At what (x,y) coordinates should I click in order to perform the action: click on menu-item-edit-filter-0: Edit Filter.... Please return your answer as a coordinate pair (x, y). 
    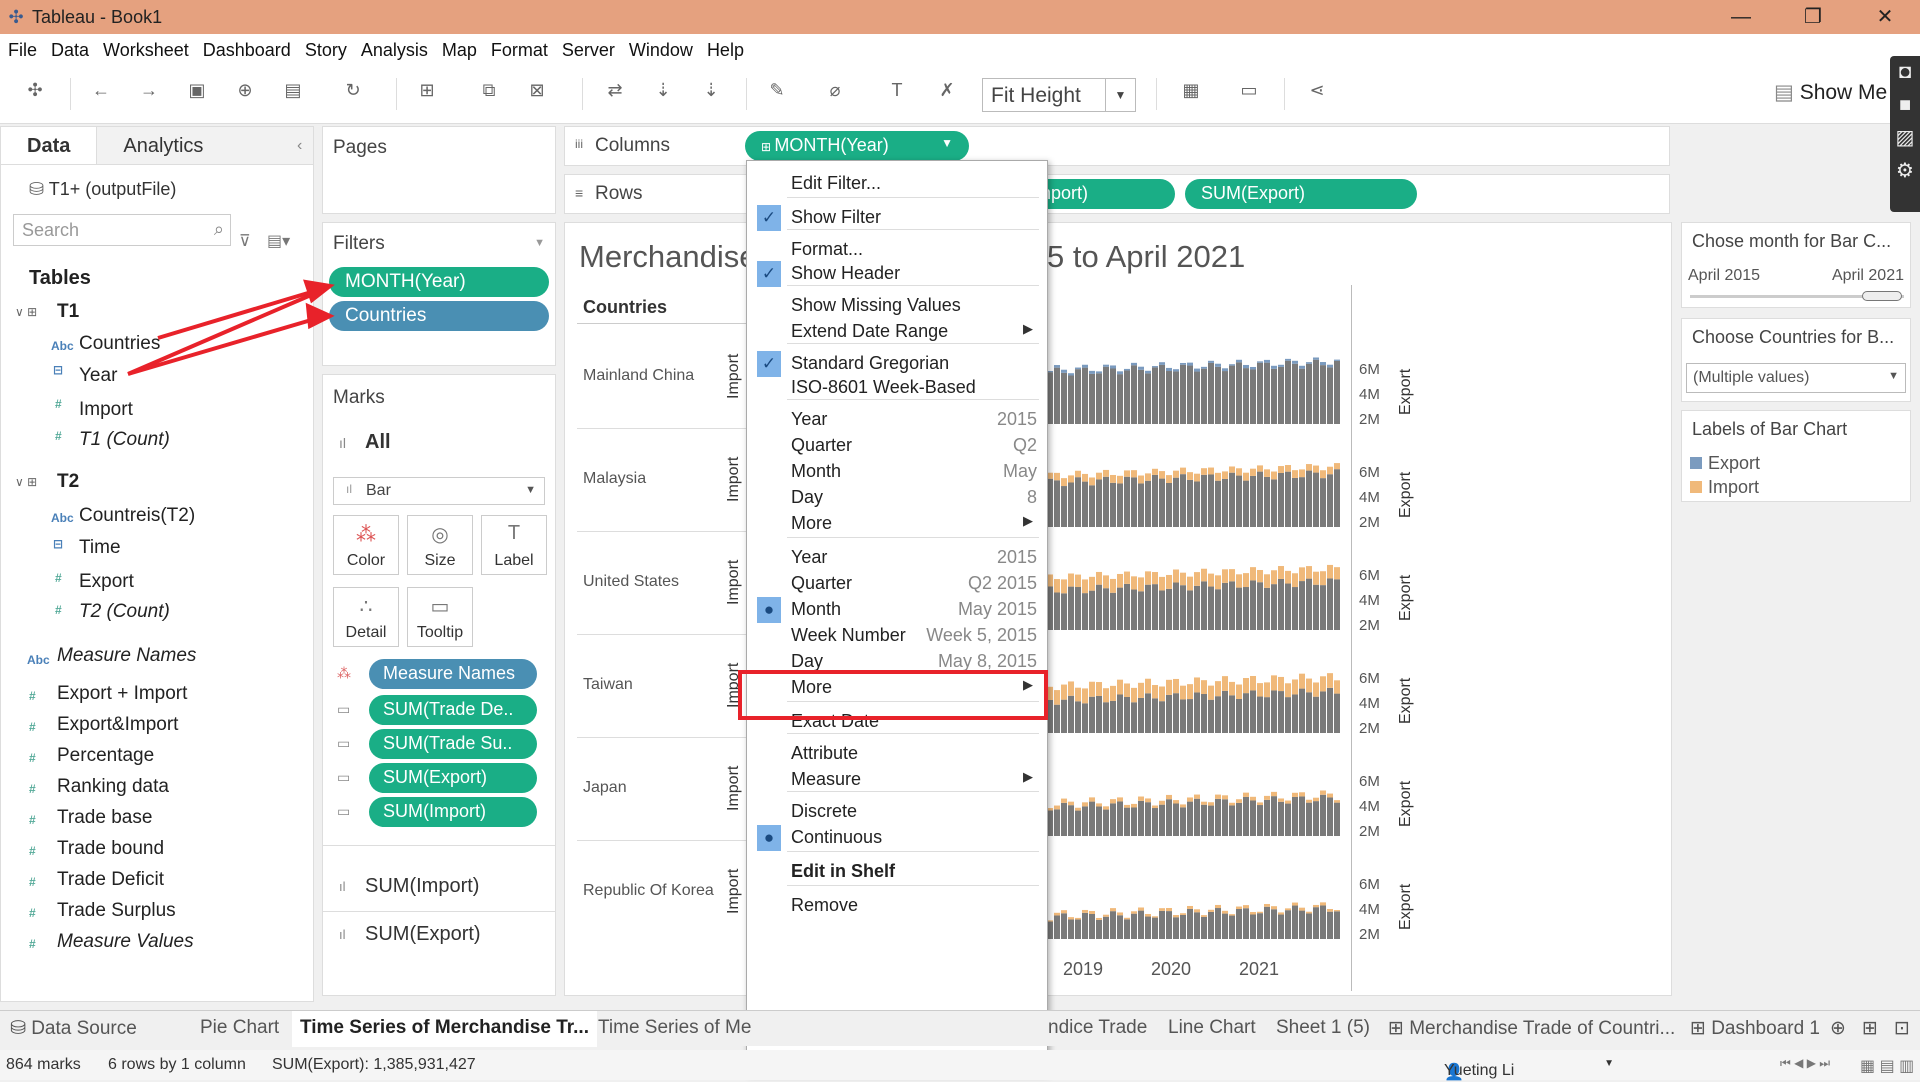
    Looking at the image, I should click on (897, 184).